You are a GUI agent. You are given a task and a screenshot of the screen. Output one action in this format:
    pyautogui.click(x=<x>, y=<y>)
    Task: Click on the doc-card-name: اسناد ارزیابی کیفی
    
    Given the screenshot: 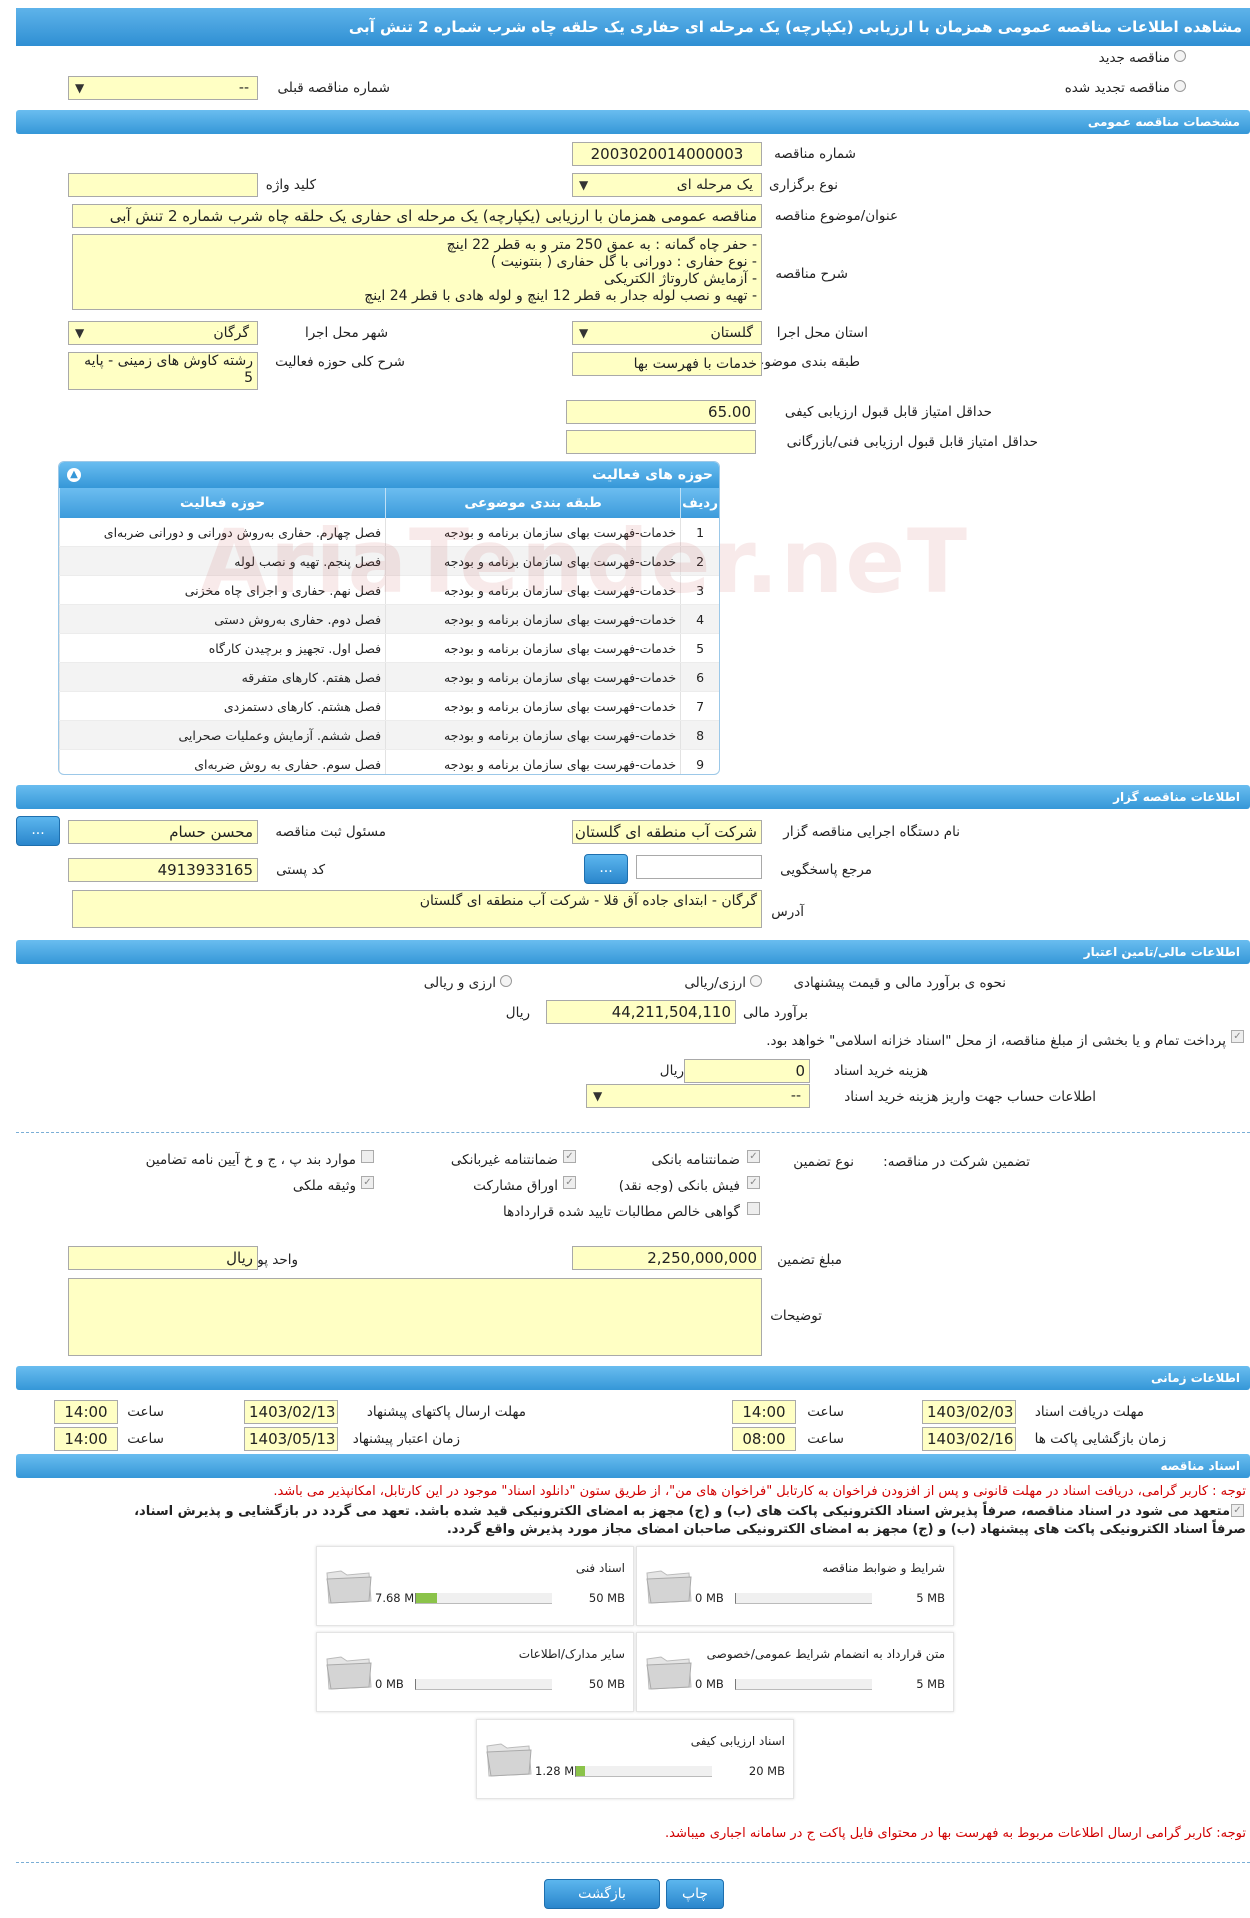 What is the action you would take?
    pyautogui.click(x=737, y=1741)
    